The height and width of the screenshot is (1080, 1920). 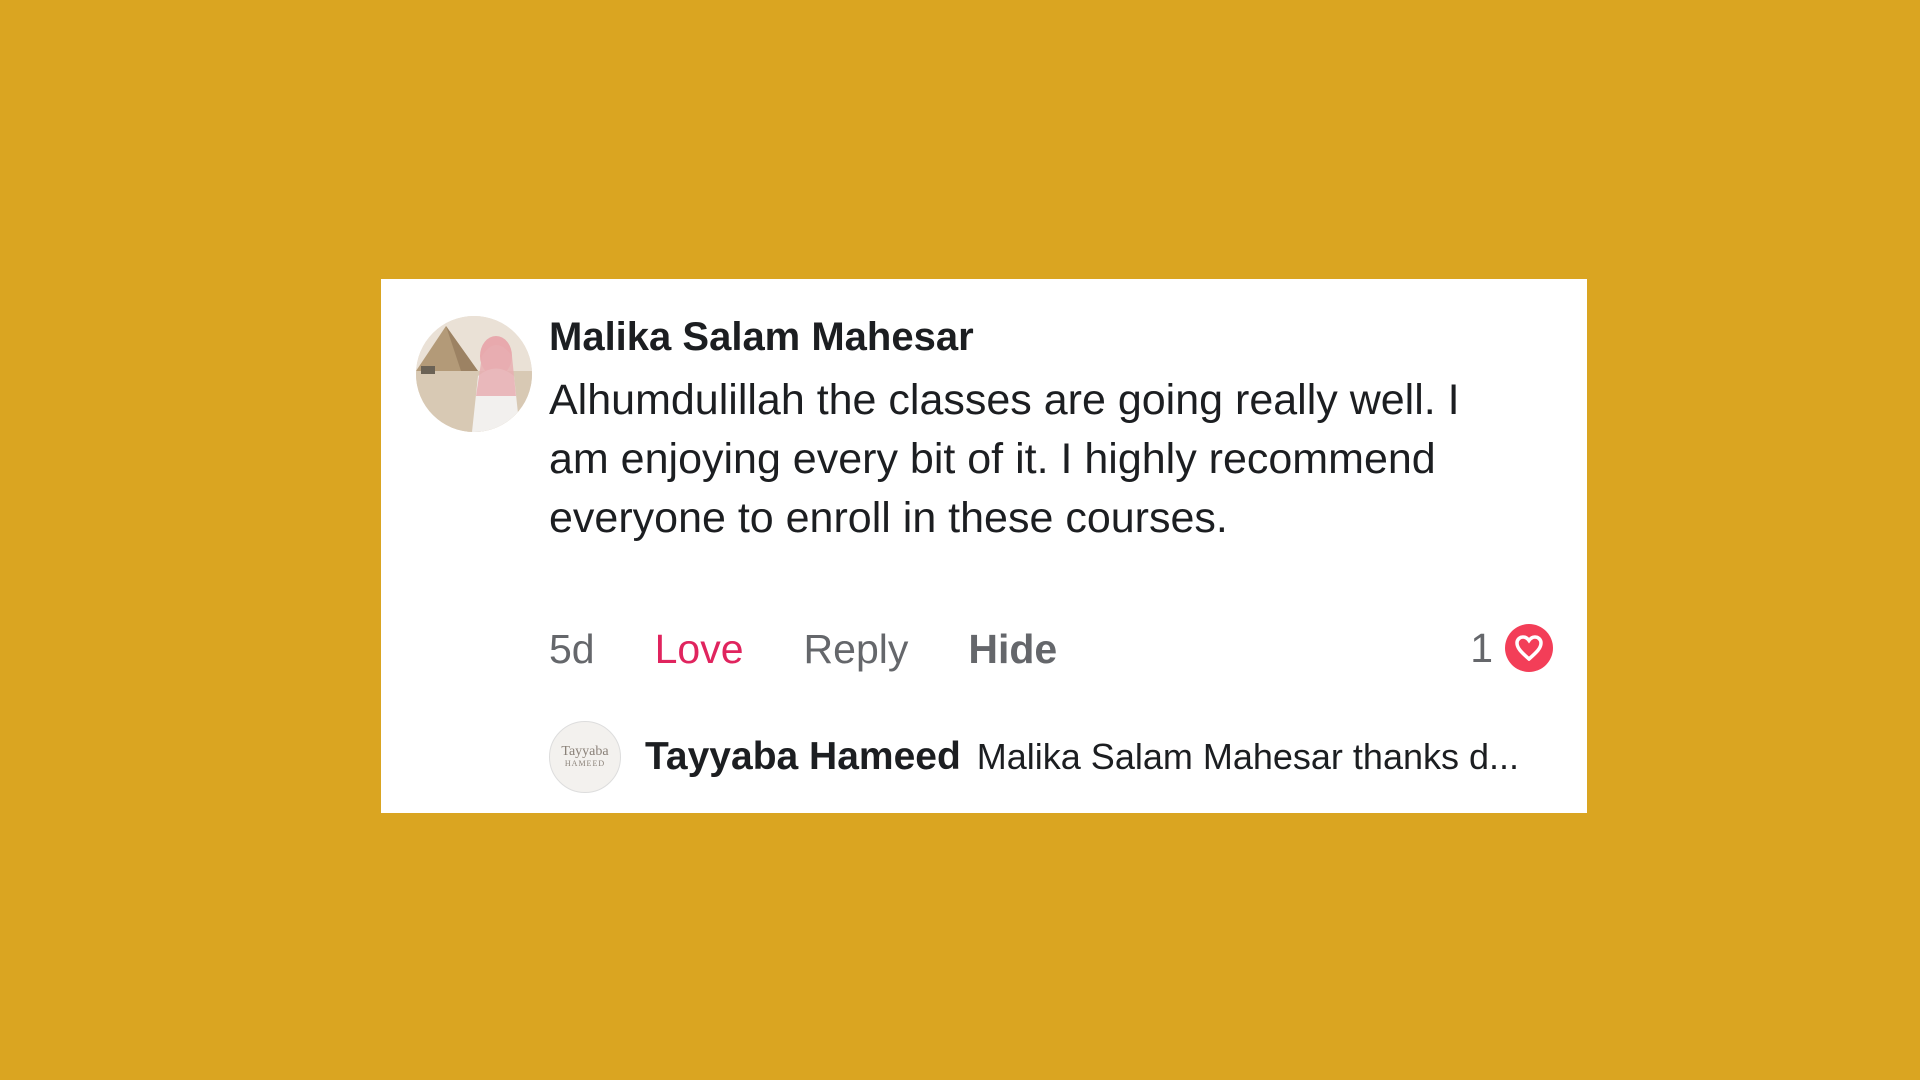 I want to click on comment-actions: 5d Love Reply Hide, so click(x=833, y=649).